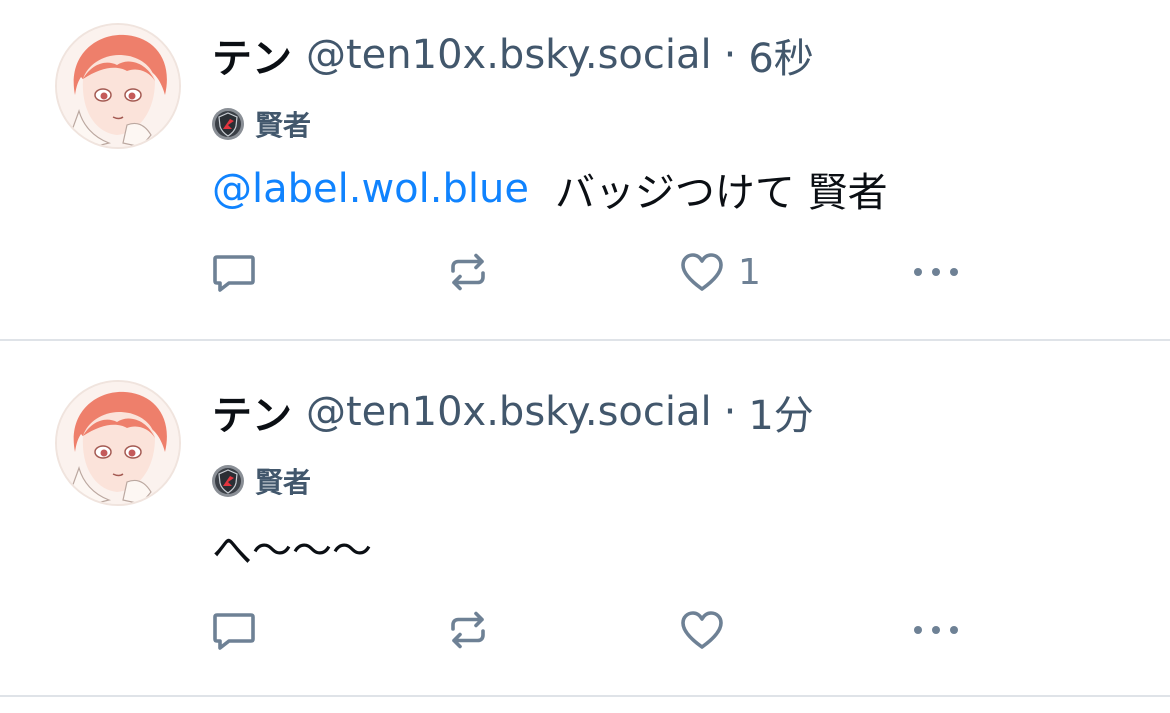 The height and width of the screenshot is (713, 1170). I want to click on mention-link: @label.wol.blue, so click(370, 189).